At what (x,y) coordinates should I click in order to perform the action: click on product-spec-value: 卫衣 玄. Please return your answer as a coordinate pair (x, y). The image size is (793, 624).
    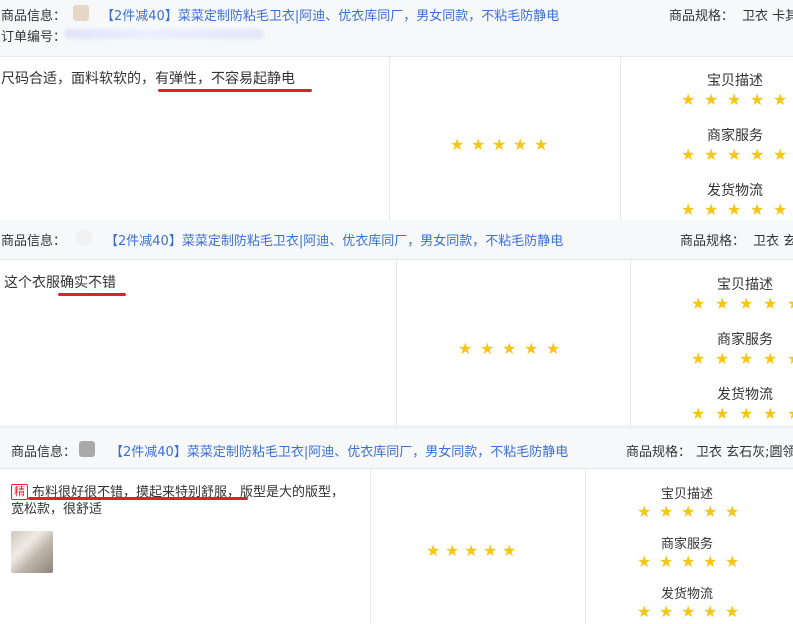
    Looking at the image, I should click on (773, 241).